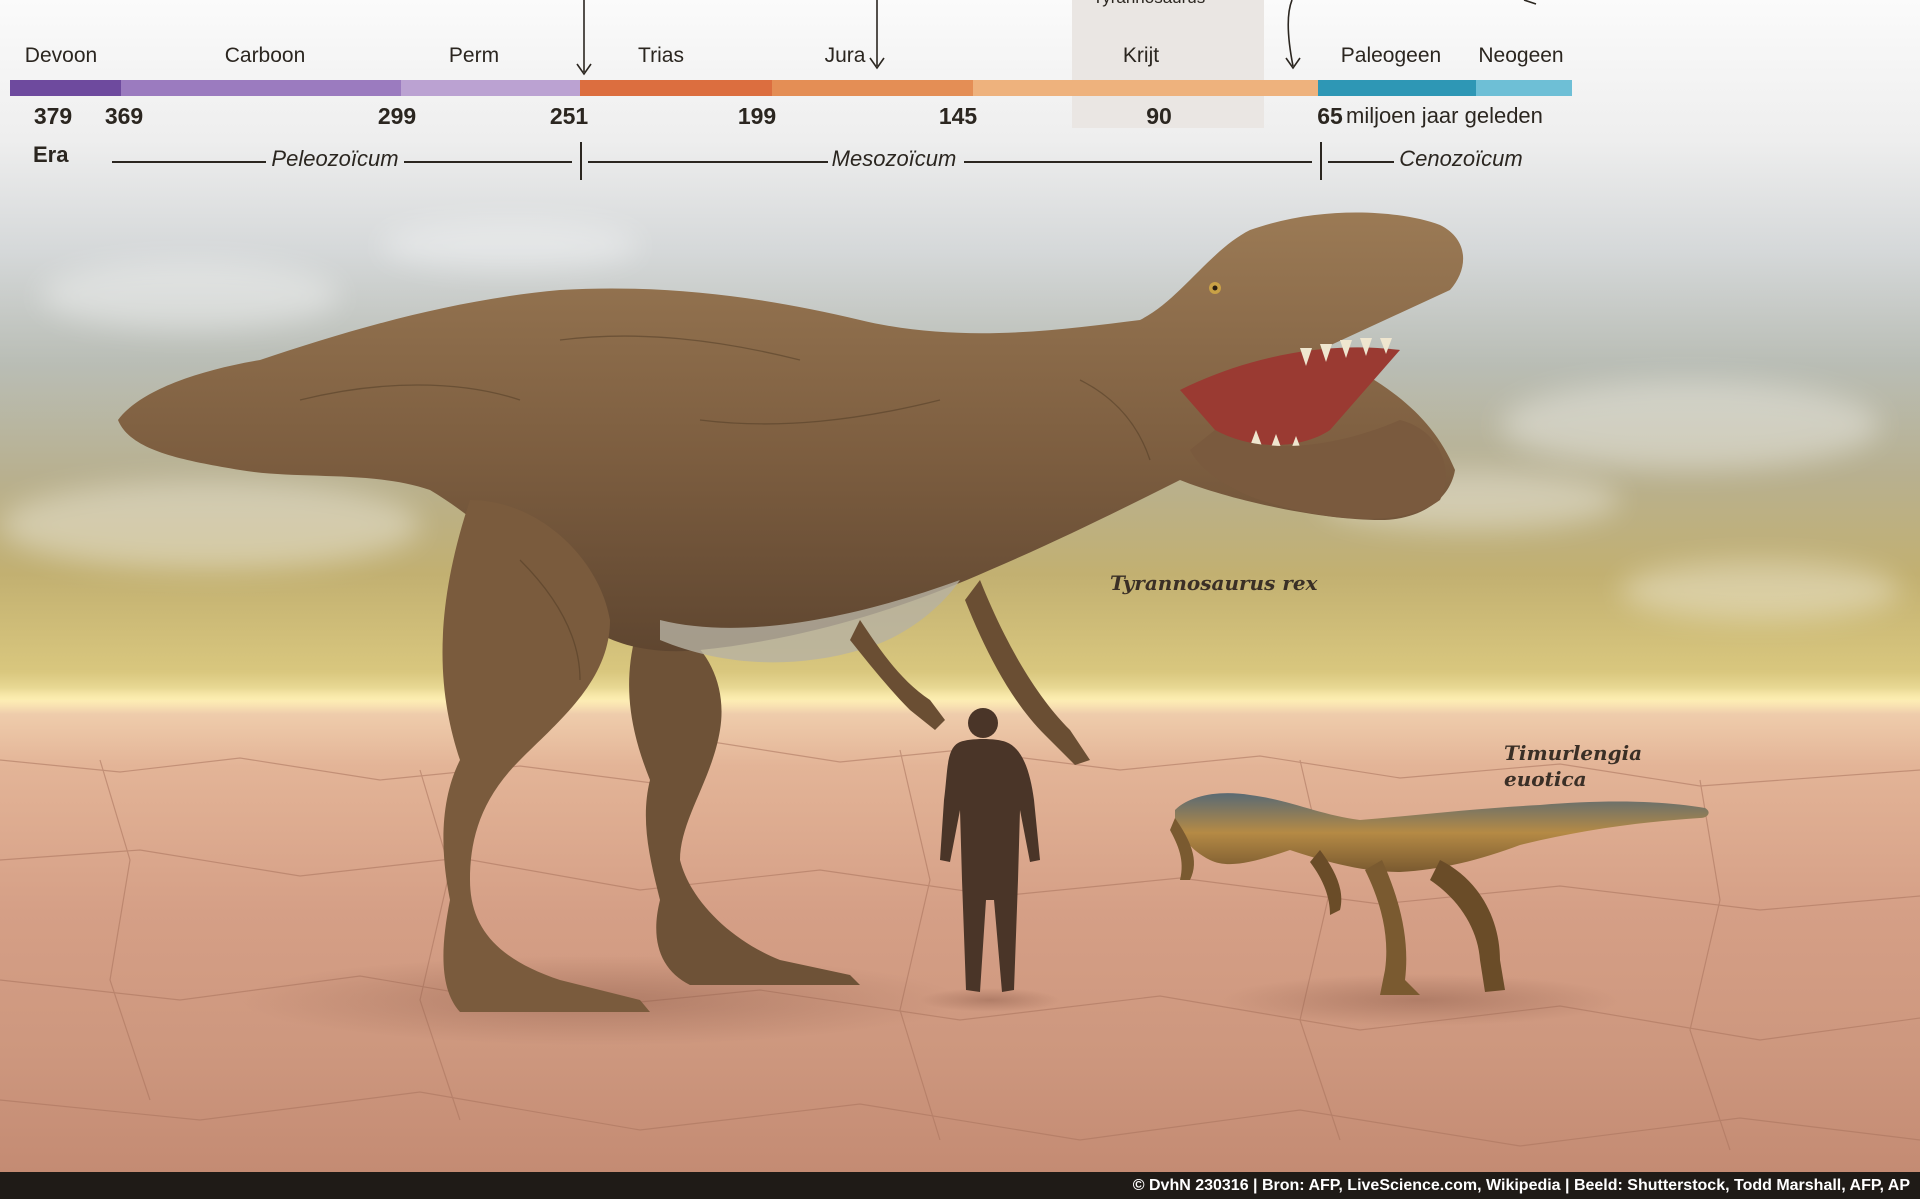  I want to click on human-silhouette, so click(990, 850).